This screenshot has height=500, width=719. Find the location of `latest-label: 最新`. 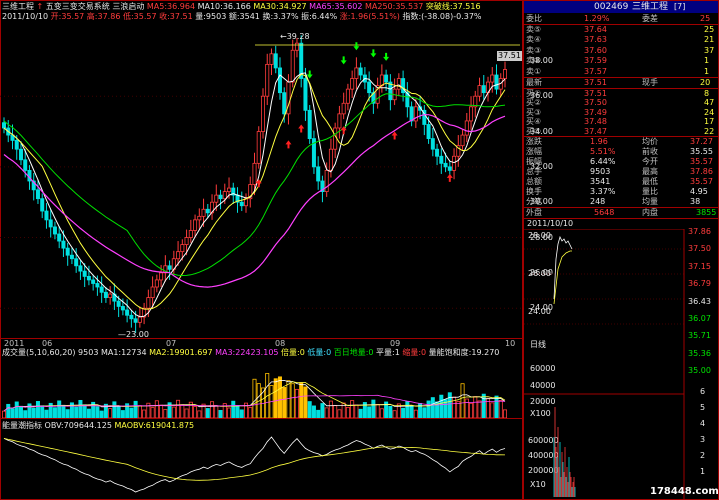

latest-label: 最新 is located at coordinates (534, 82).